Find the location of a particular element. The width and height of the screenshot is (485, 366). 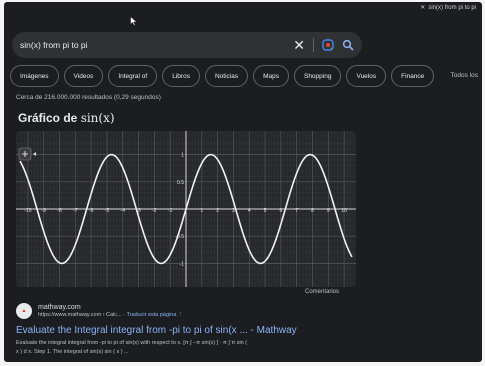

y-tick-label: 0.5 is located at coordinates (180, 183).